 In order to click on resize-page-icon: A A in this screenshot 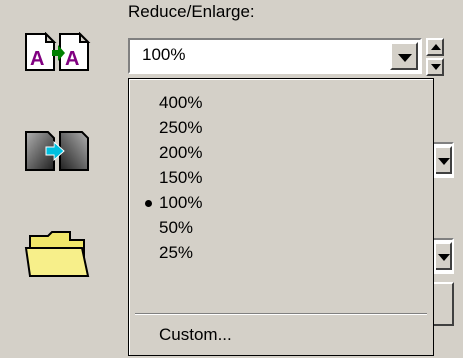, I will do `click(58, 54)`.